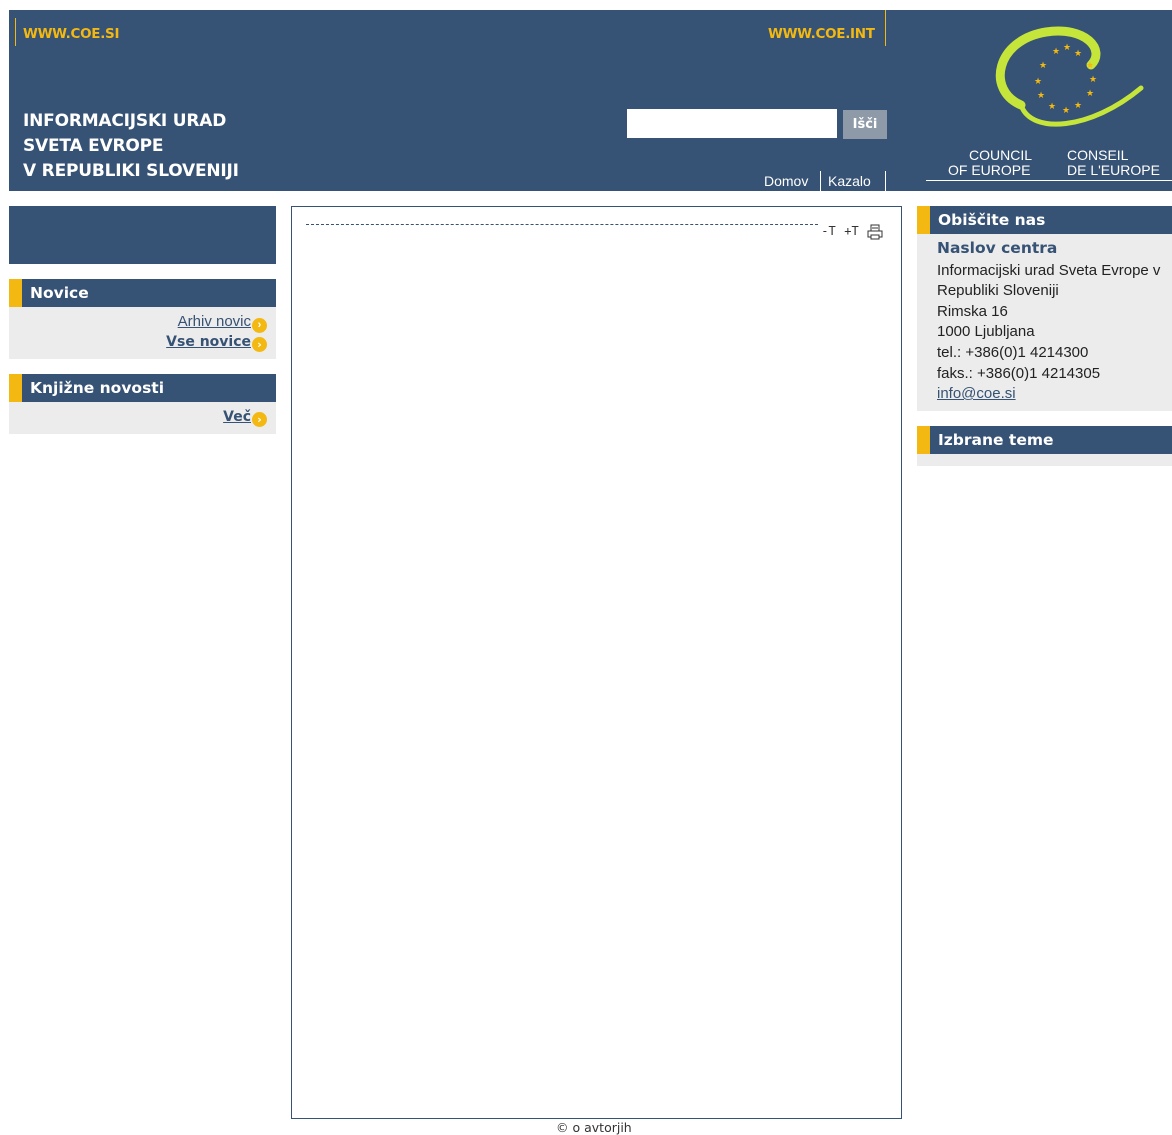  I want to click on toolbar-divider, so click(562, 224).